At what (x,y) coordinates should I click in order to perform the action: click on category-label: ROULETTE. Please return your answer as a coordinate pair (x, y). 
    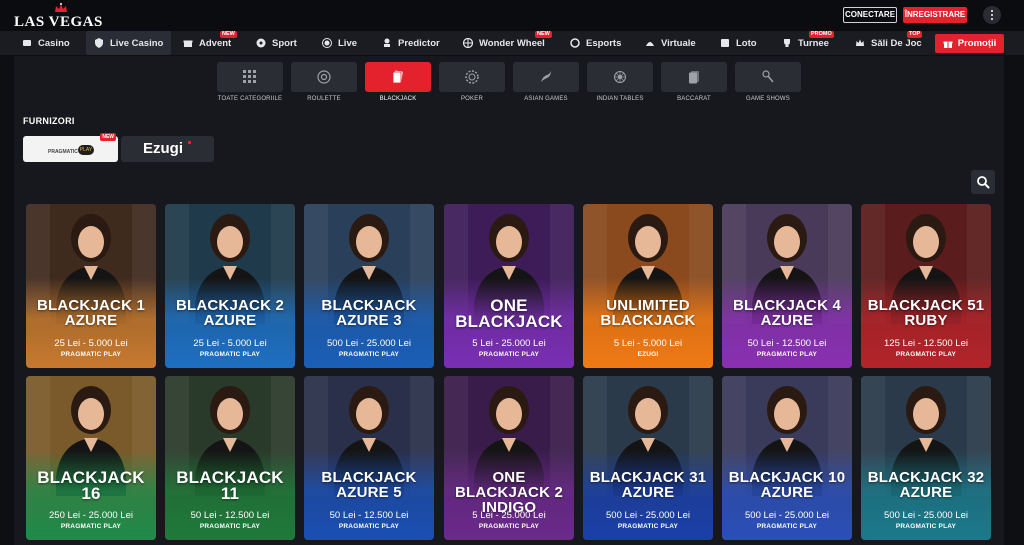
    Looking at the image, I should click on (324, 99).